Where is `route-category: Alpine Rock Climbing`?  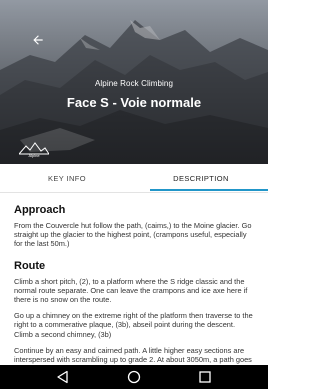
route-category: Alpine Rock Climbing is located at coordinates (134, 83).